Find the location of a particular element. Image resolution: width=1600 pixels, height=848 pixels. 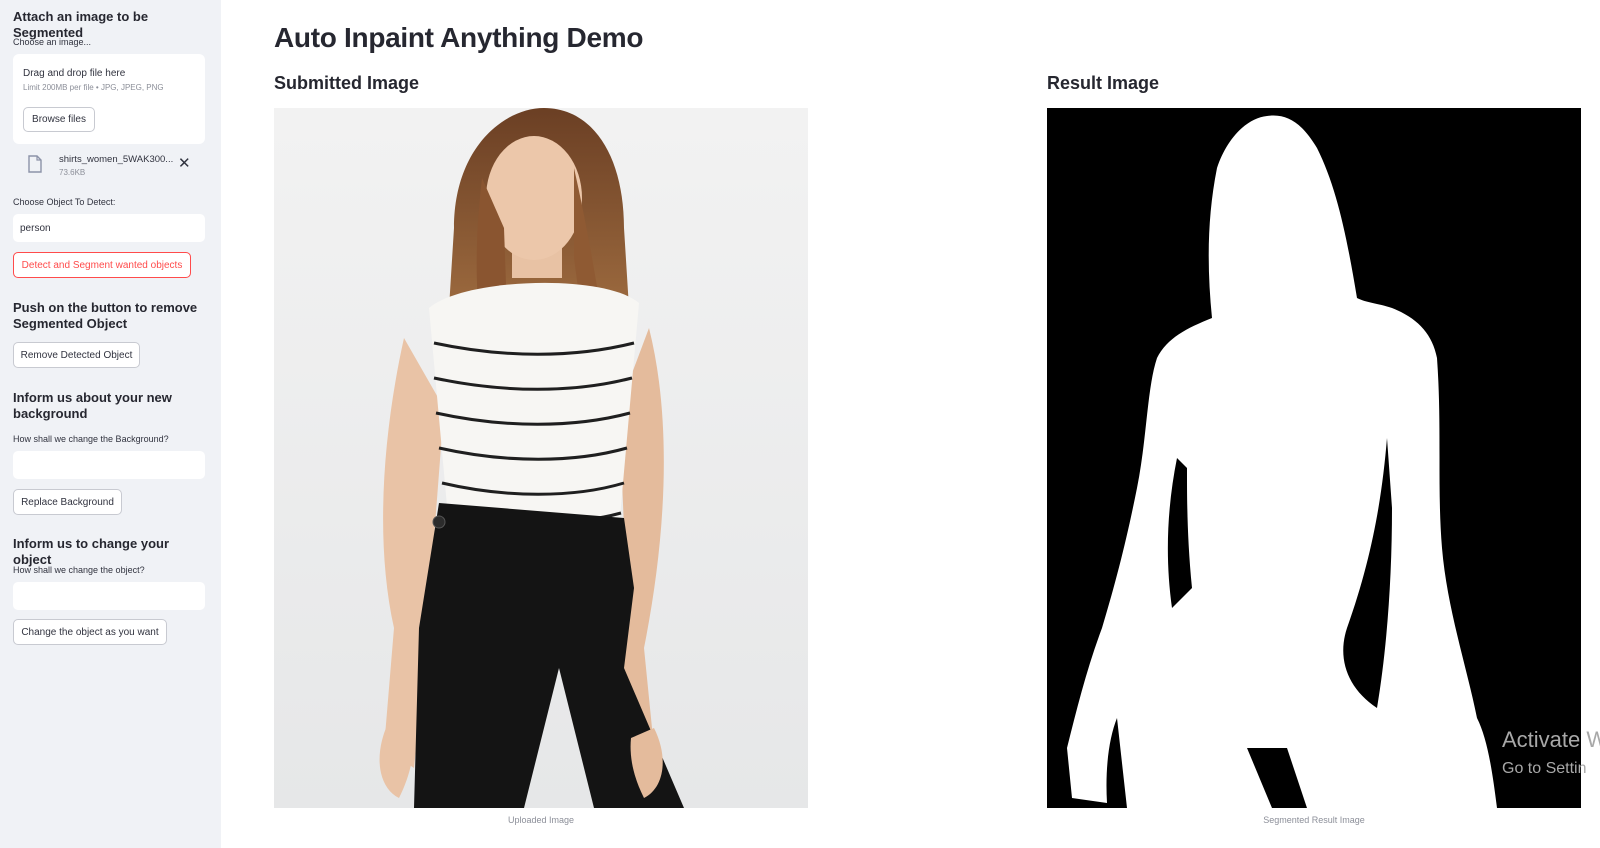

page-title: Auto Inpaint Anything Demo is located at coordinates (459, 37).